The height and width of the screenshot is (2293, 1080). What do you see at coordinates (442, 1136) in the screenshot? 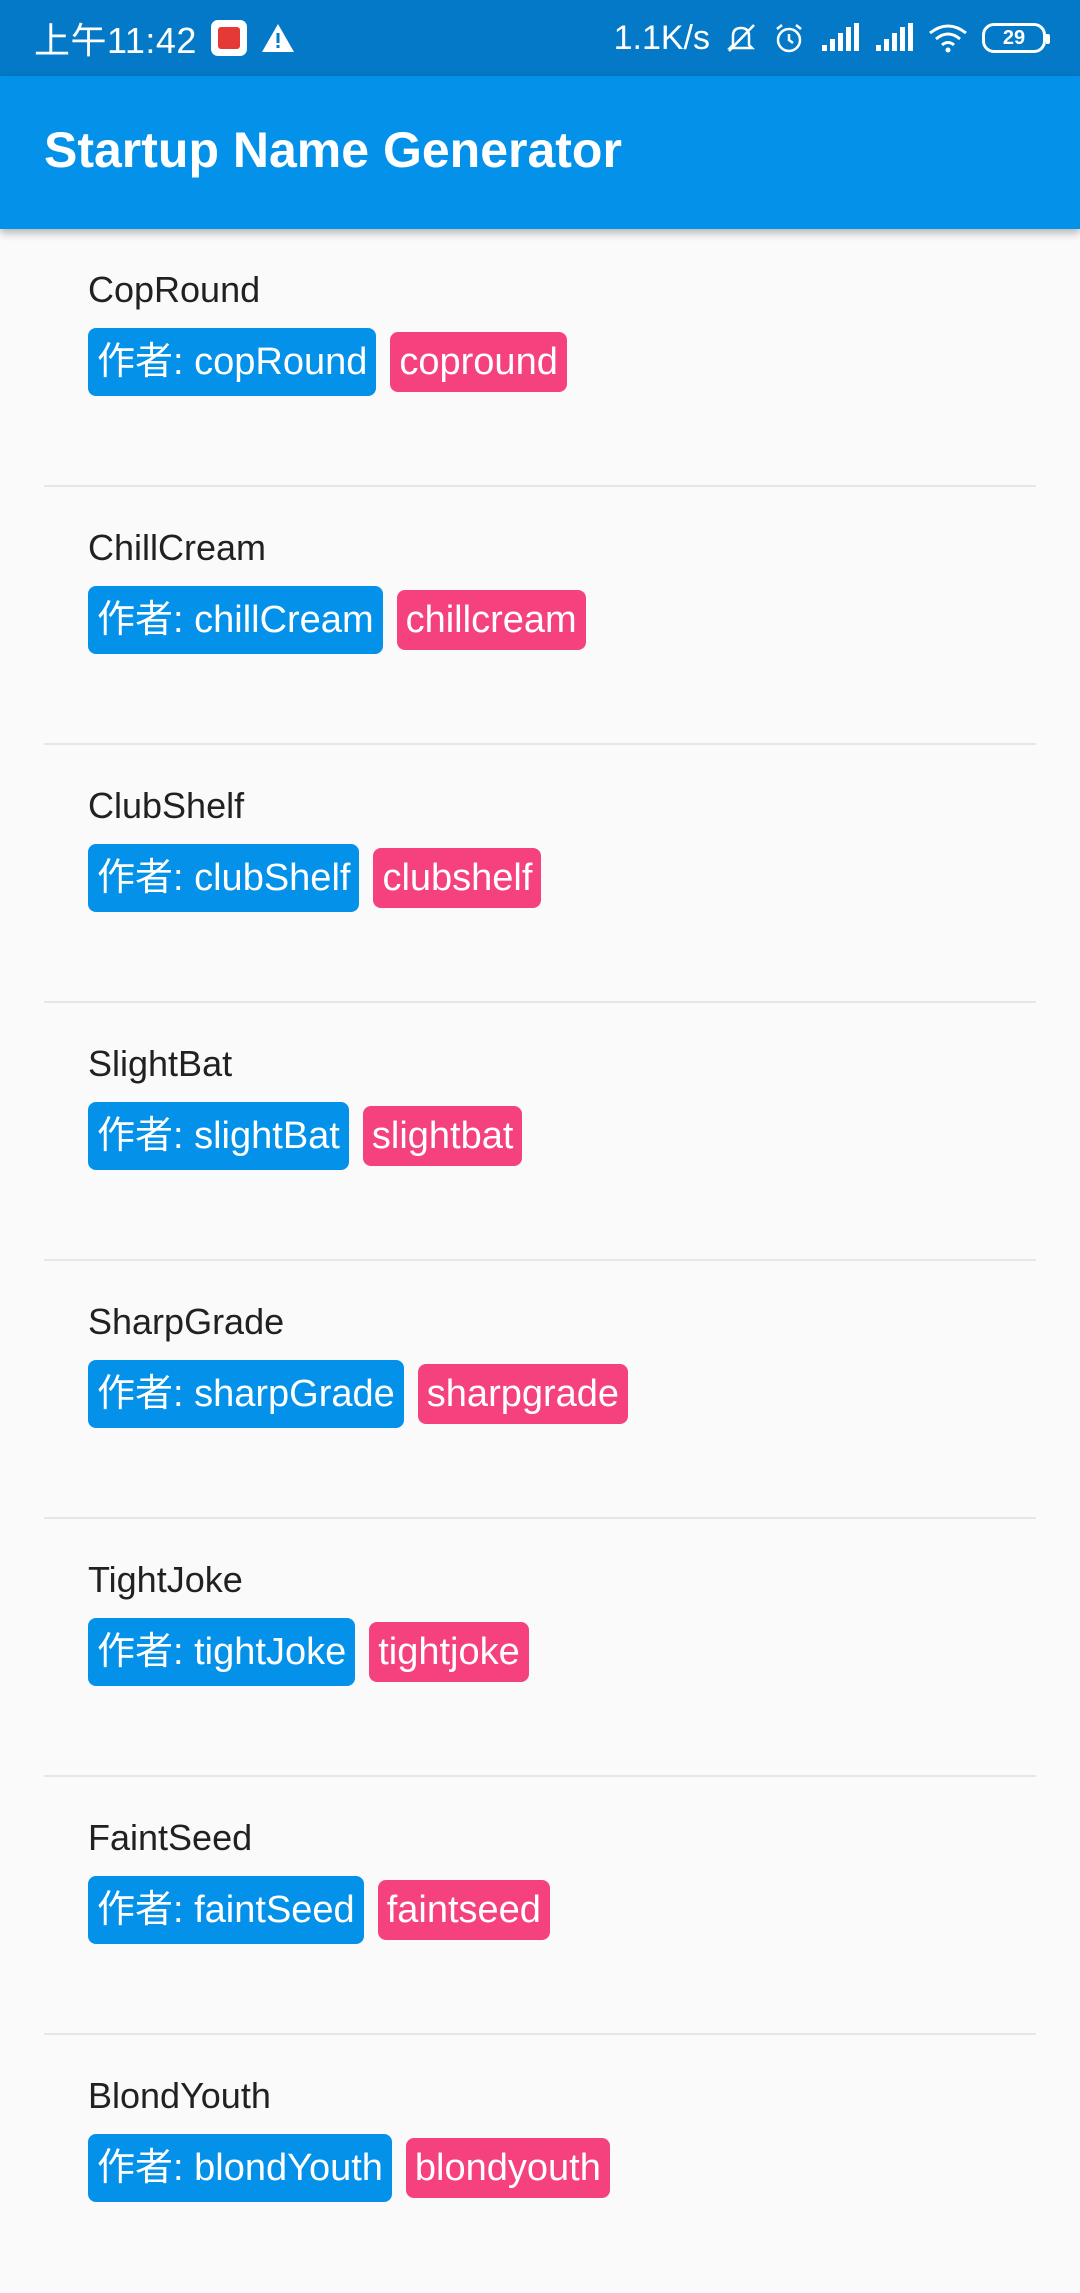
I see `lowercase-tag: slightbat` at bounding box center [442, 1136].